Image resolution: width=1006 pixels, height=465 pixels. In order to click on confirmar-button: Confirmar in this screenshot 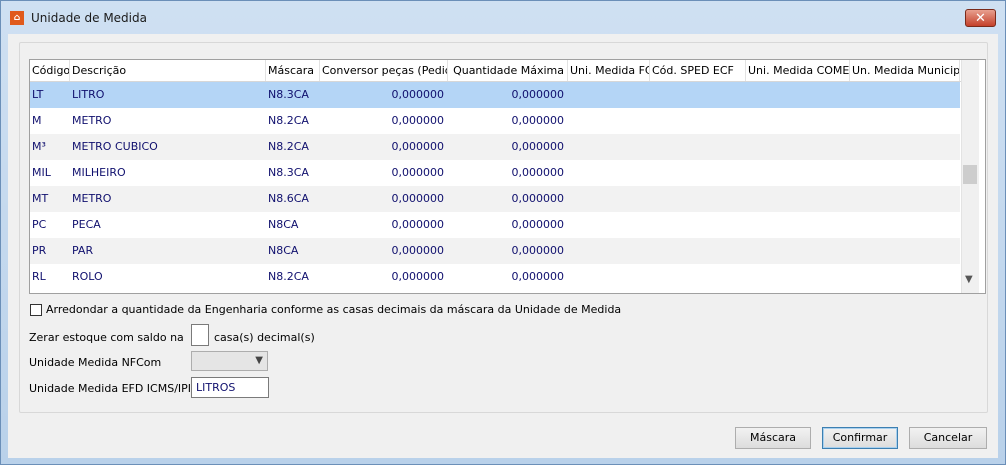, I will do `click(860, 438)`.